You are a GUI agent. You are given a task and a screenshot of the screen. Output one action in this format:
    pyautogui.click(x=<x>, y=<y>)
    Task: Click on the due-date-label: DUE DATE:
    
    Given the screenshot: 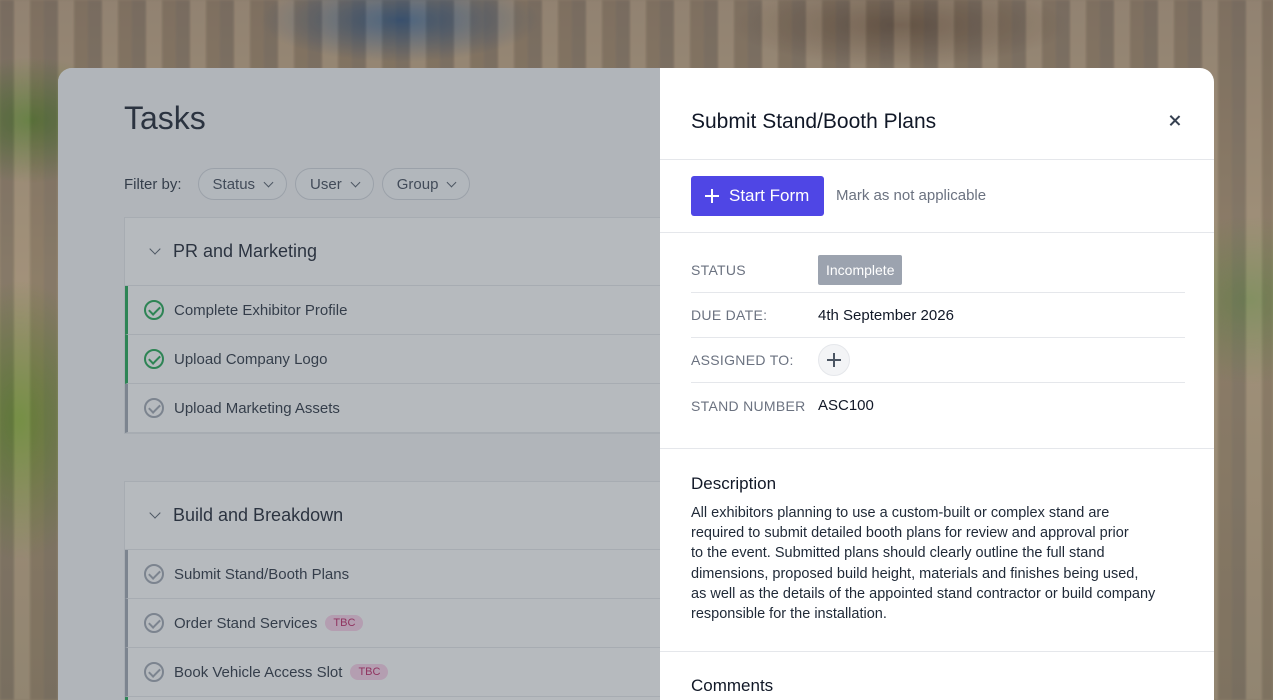 What is the action you would take?
    pyautogui.click(x=729, y=315)
    